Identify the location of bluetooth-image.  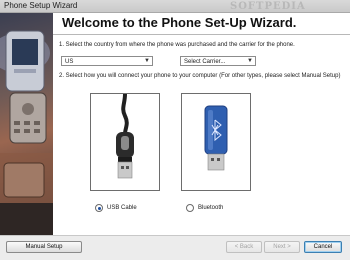
(216, 142).